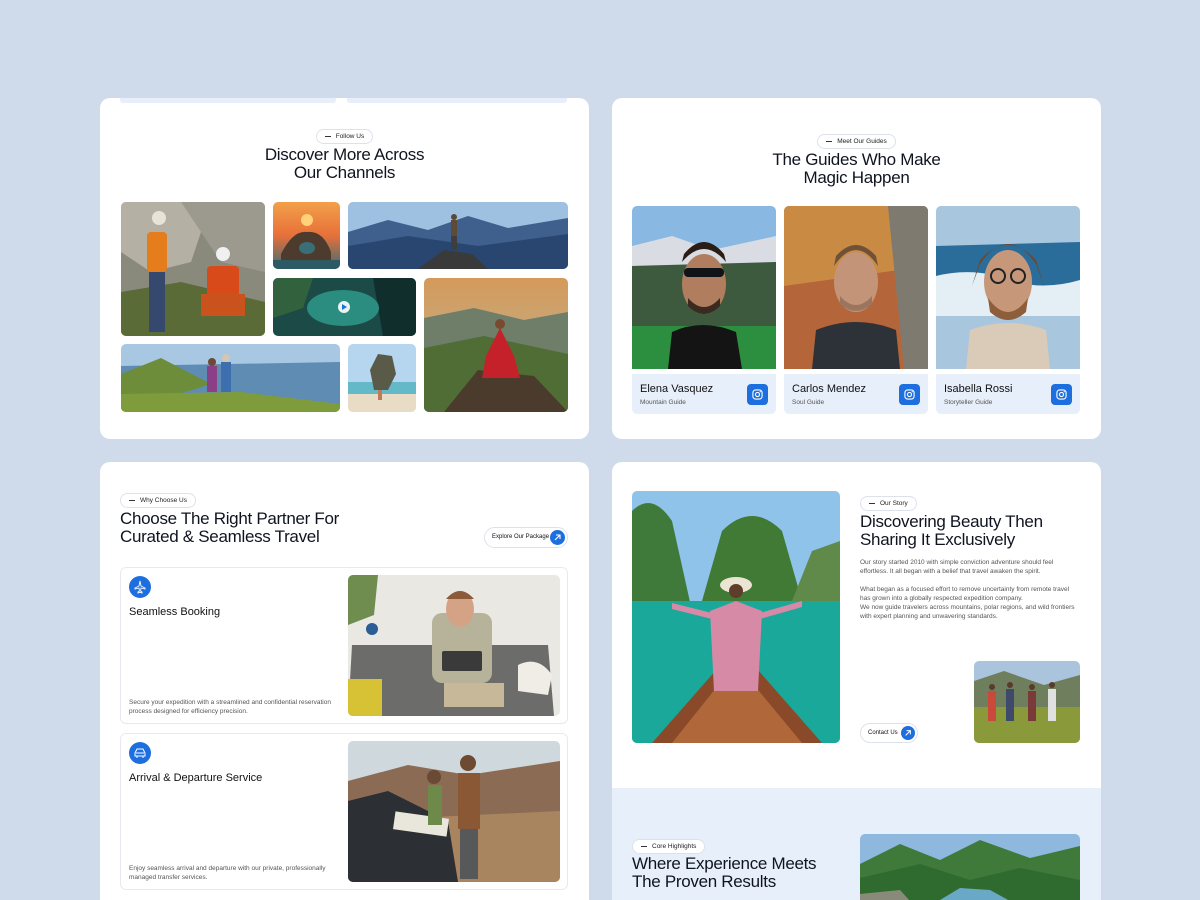 This screenshot has width=1200, height=900. What do you see at coordinates (306, 235) in the screenshot?
I see `gallery-photo-arch-sunset` at bounding box center [306, 235].